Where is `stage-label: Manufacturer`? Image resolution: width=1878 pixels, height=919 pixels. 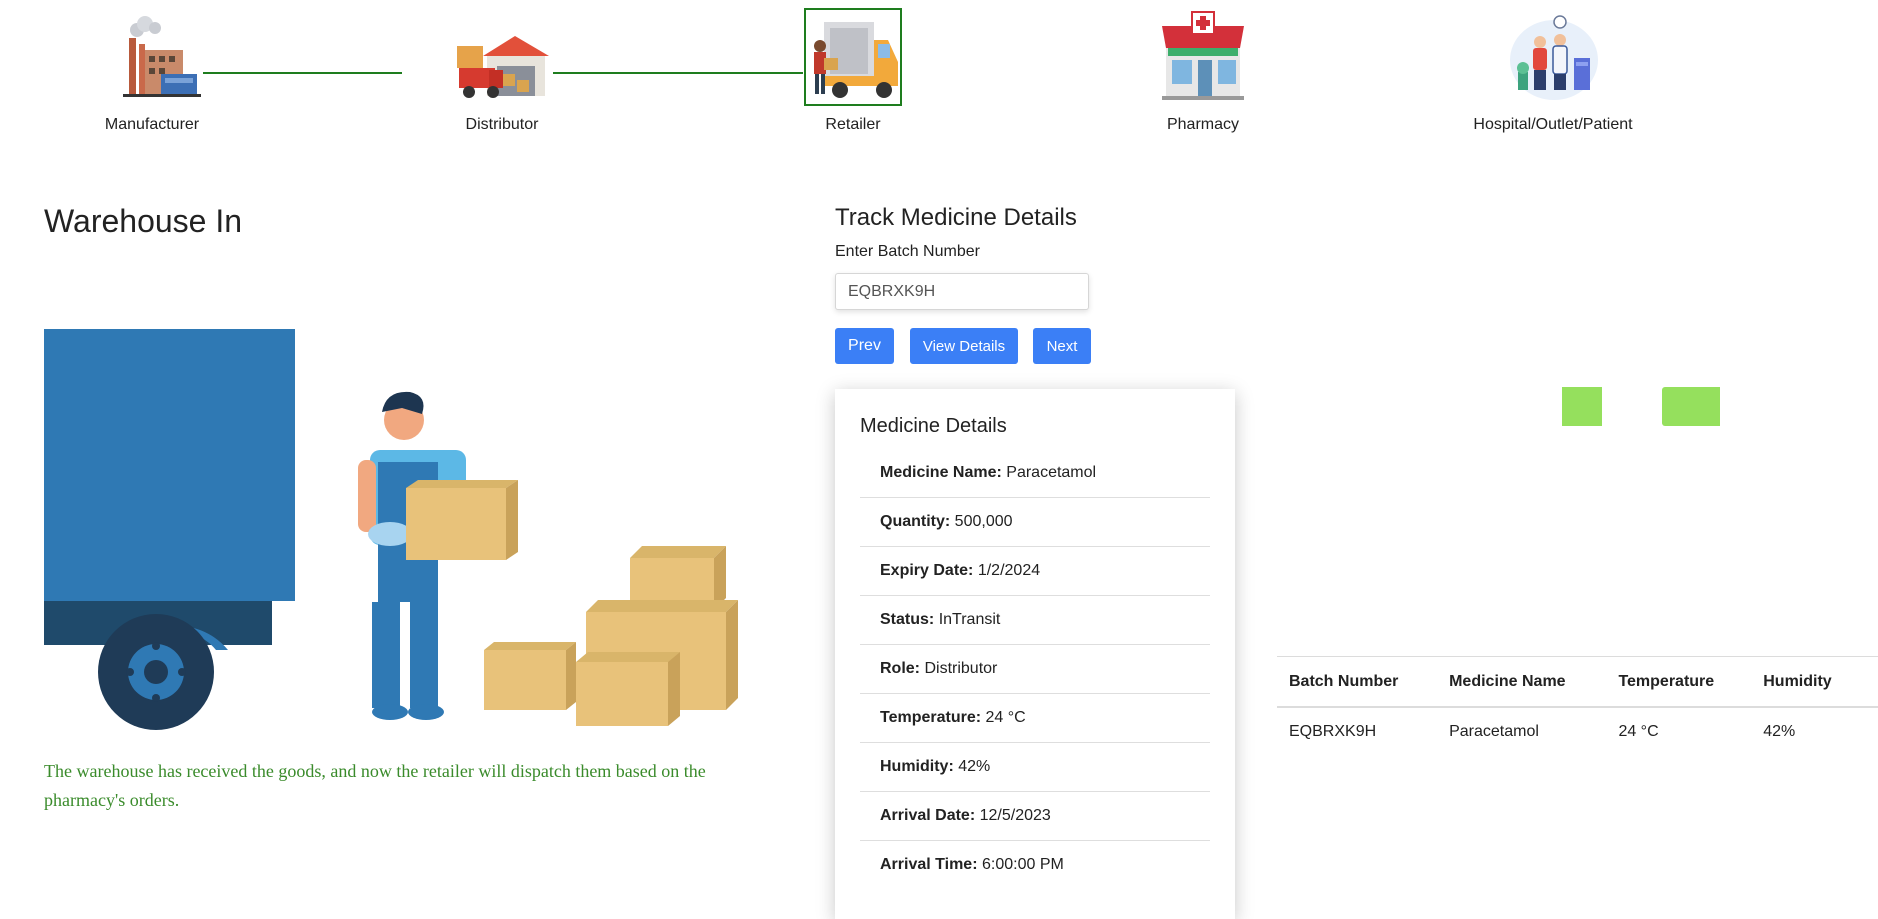
stage-label: Manufacturer is located at coordinates (152, 124).